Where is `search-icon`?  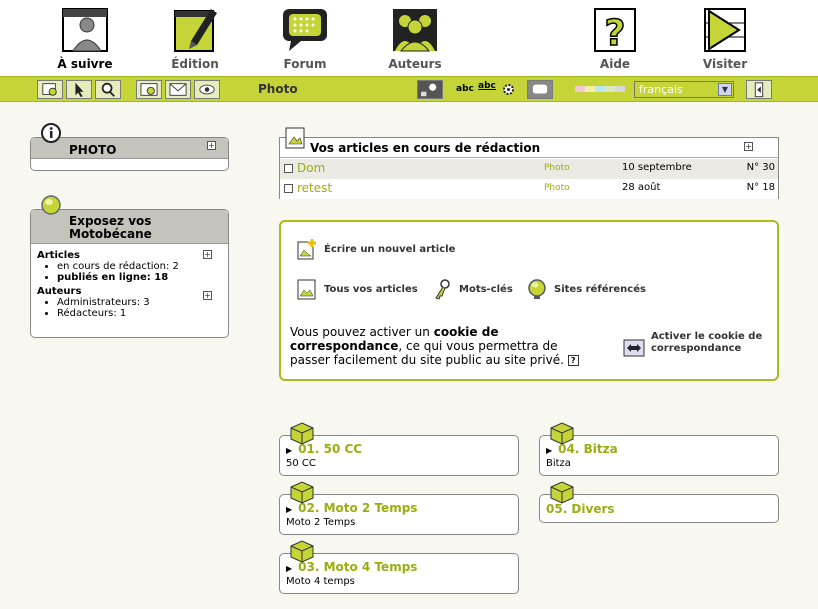 search-icon is located at coordinates (108, 89).